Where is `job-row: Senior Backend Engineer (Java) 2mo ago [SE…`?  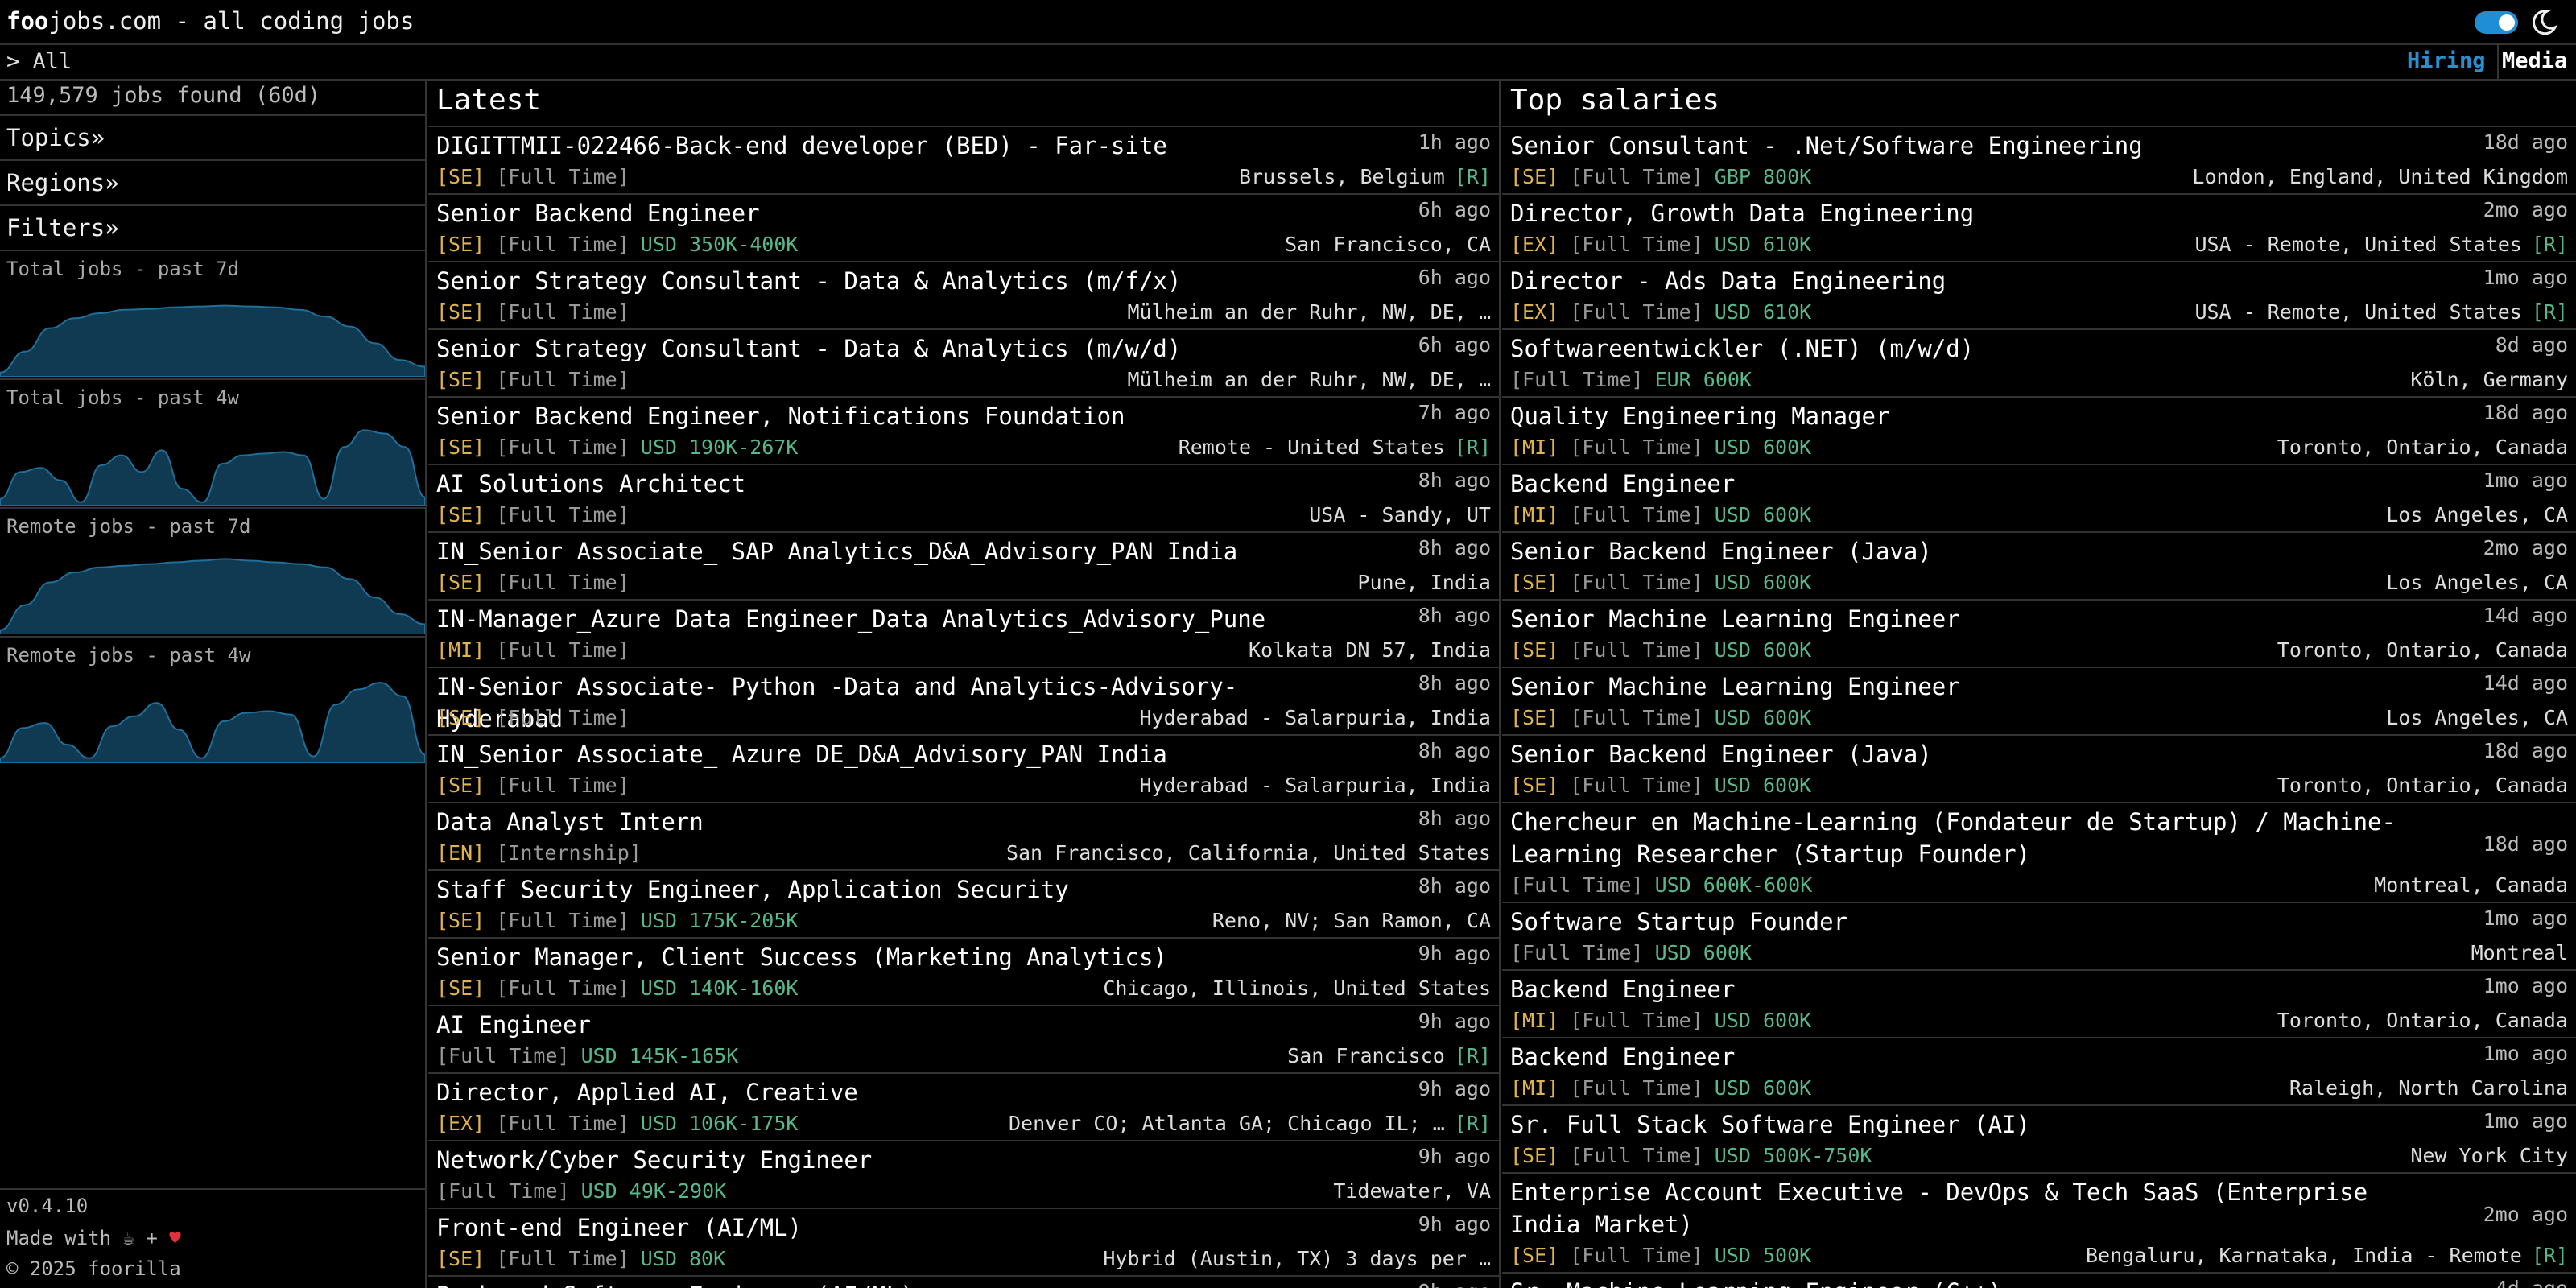
job-row: Senior Backend Engineer (Java) 2mo ago [SE… is located at coordinates (2039, 565).